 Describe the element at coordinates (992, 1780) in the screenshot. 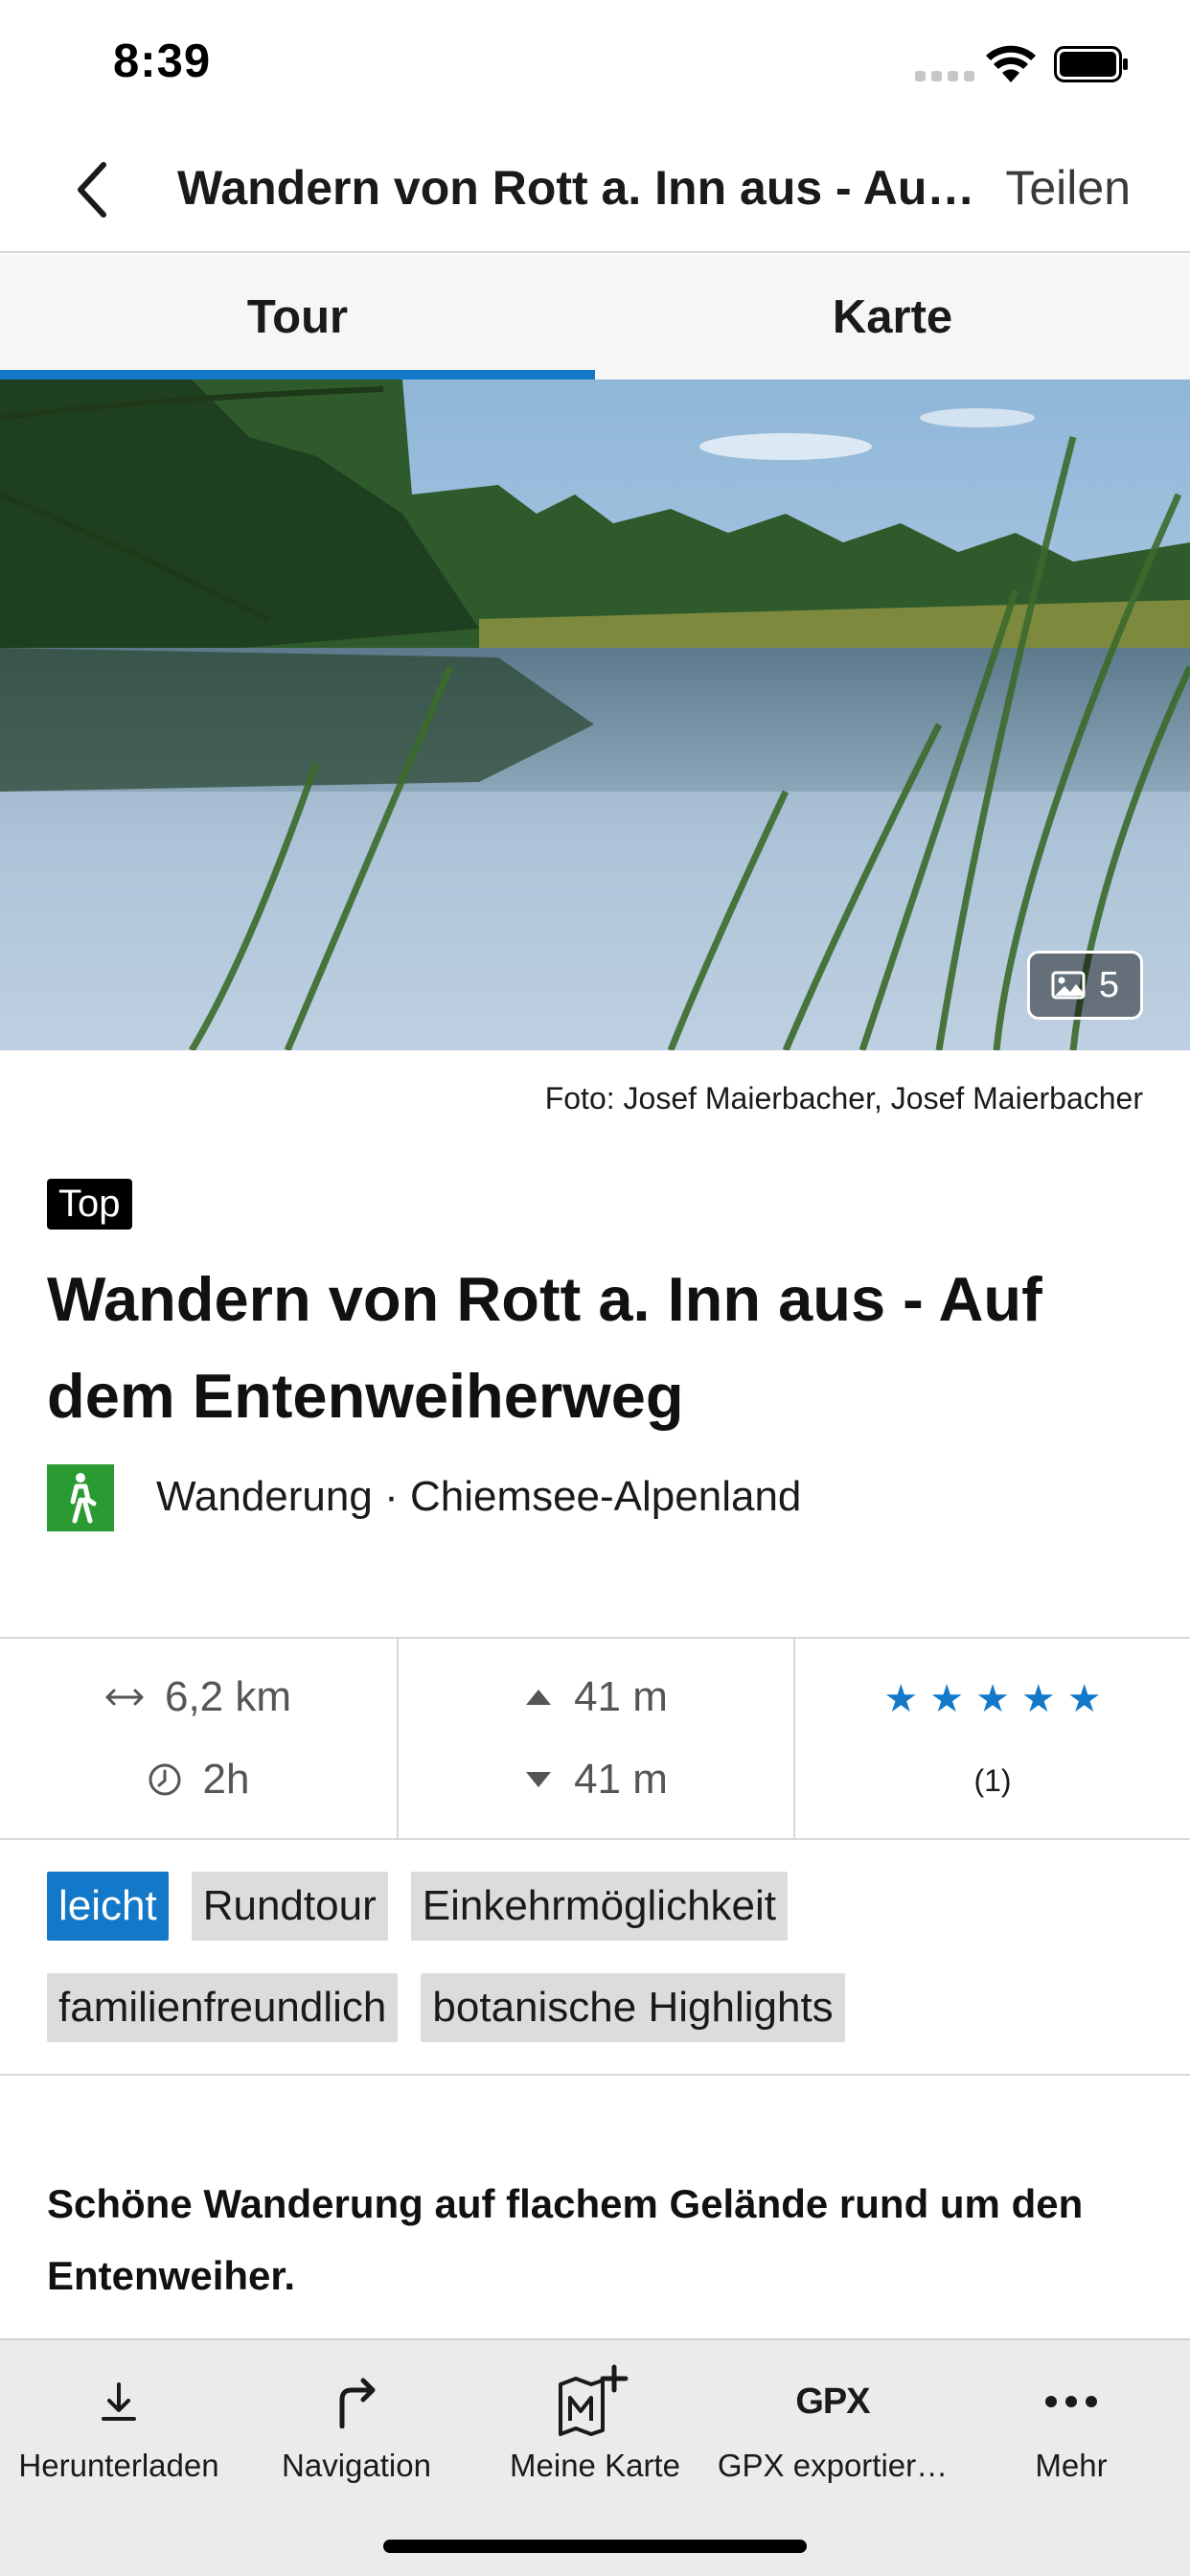

I see `rating-count: (1)` at that location.